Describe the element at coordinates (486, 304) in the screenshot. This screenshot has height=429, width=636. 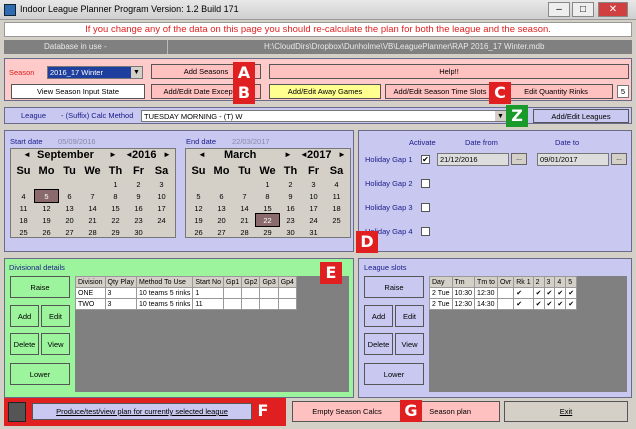
I see `table-cell: 14:30` at that location.